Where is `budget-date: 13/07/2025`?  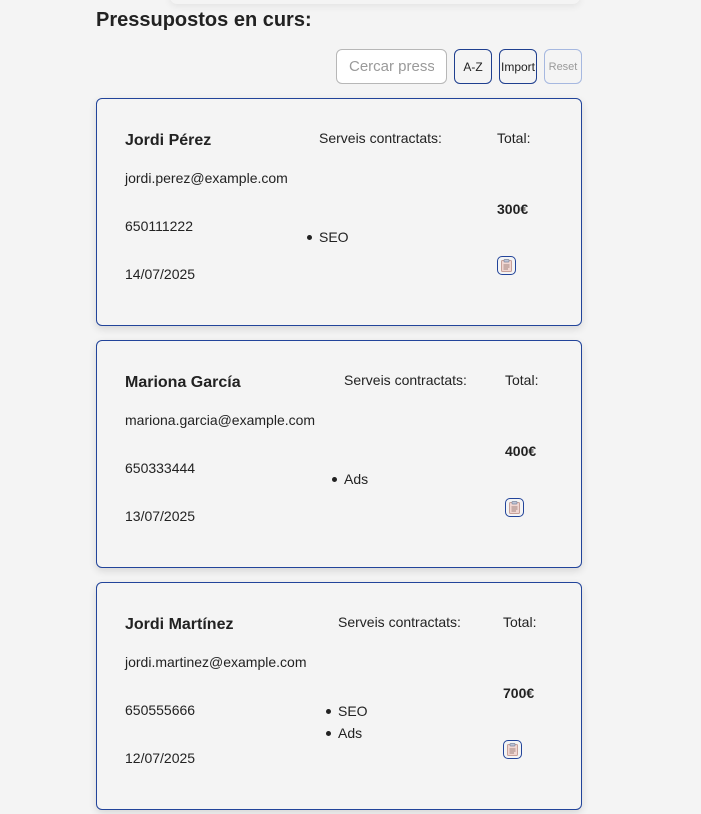
budget-date: 13/07/2025 is located at coordinates (160, 516).